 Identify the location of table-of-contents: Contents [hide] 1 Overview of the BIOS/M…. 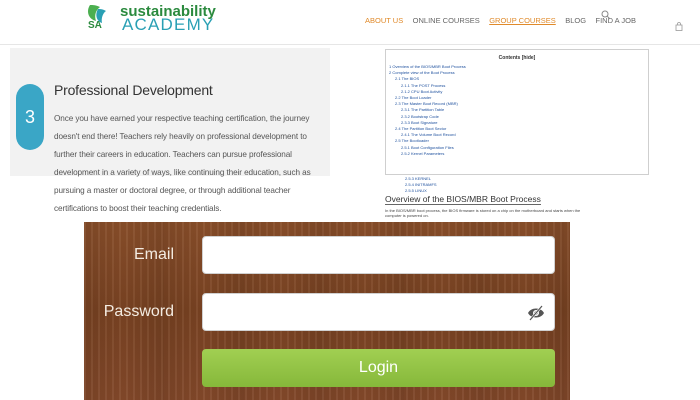
(517, 112).